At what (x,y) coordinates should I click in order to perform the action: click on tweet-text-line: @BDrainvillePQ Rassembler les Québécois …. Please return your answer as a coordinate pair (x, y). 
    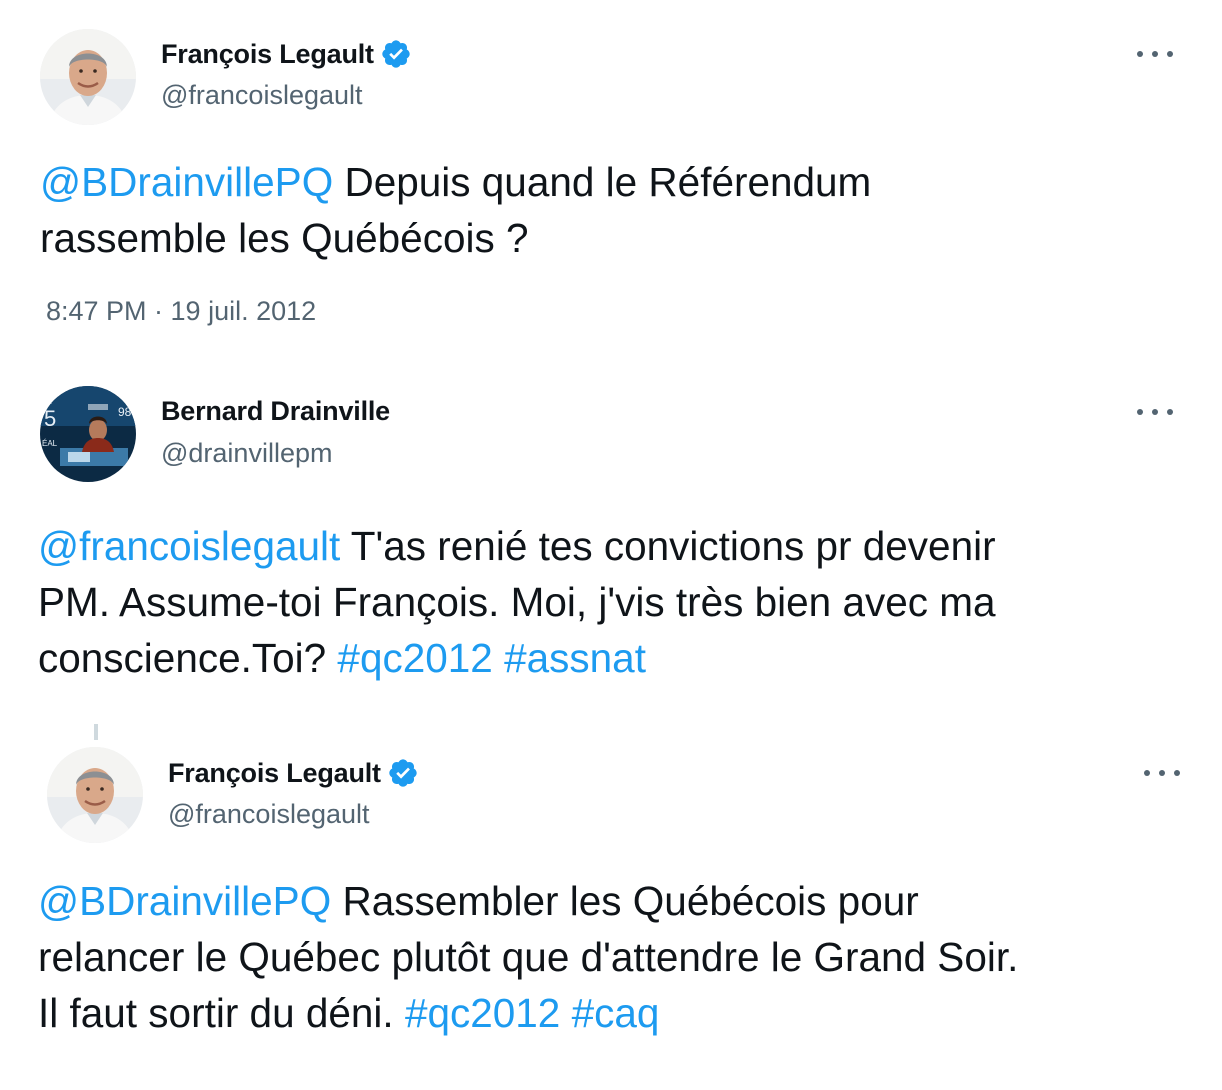
    Looking at the image, I should click on (528, 901).